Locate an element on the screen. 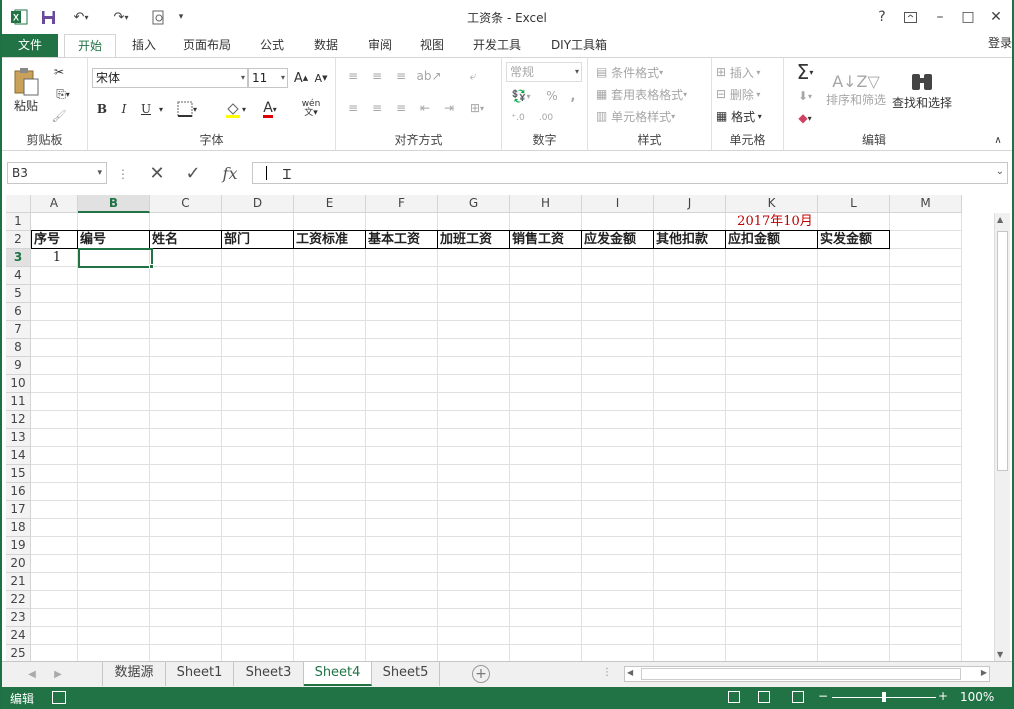 The height and width of the screenshot is (709, 1014). wrap-text-icon: ⤶ is located at coordinates (473, 76).